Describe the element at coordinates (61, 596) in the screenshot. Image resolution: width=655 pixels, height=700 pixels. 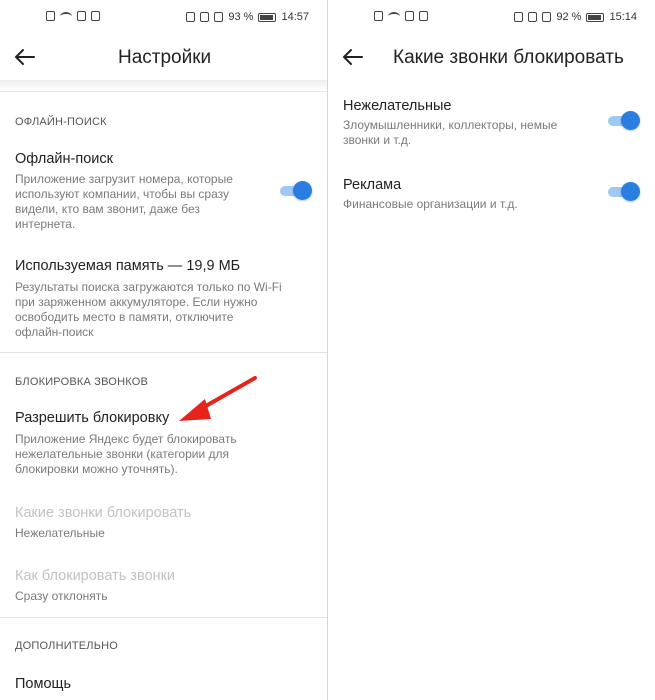
I see `how-to-block-value: Сразу отклонять` at that location.